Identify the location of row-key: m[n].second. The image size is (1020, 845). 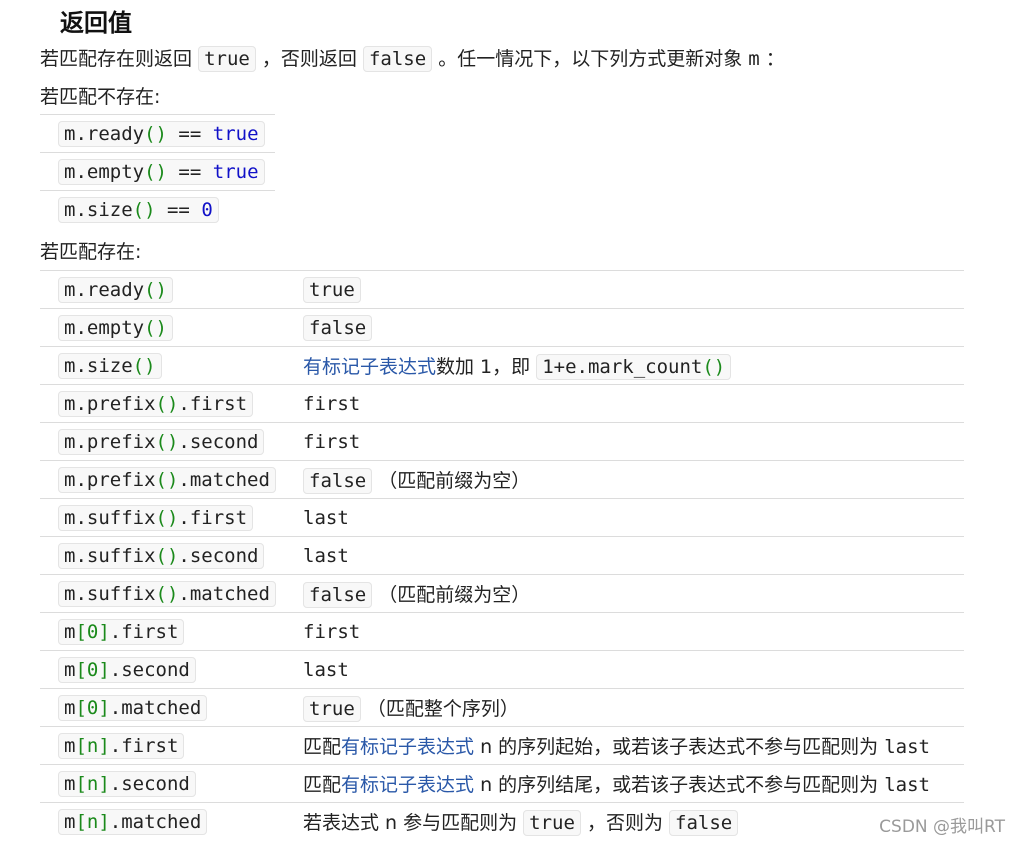
(171, 783).